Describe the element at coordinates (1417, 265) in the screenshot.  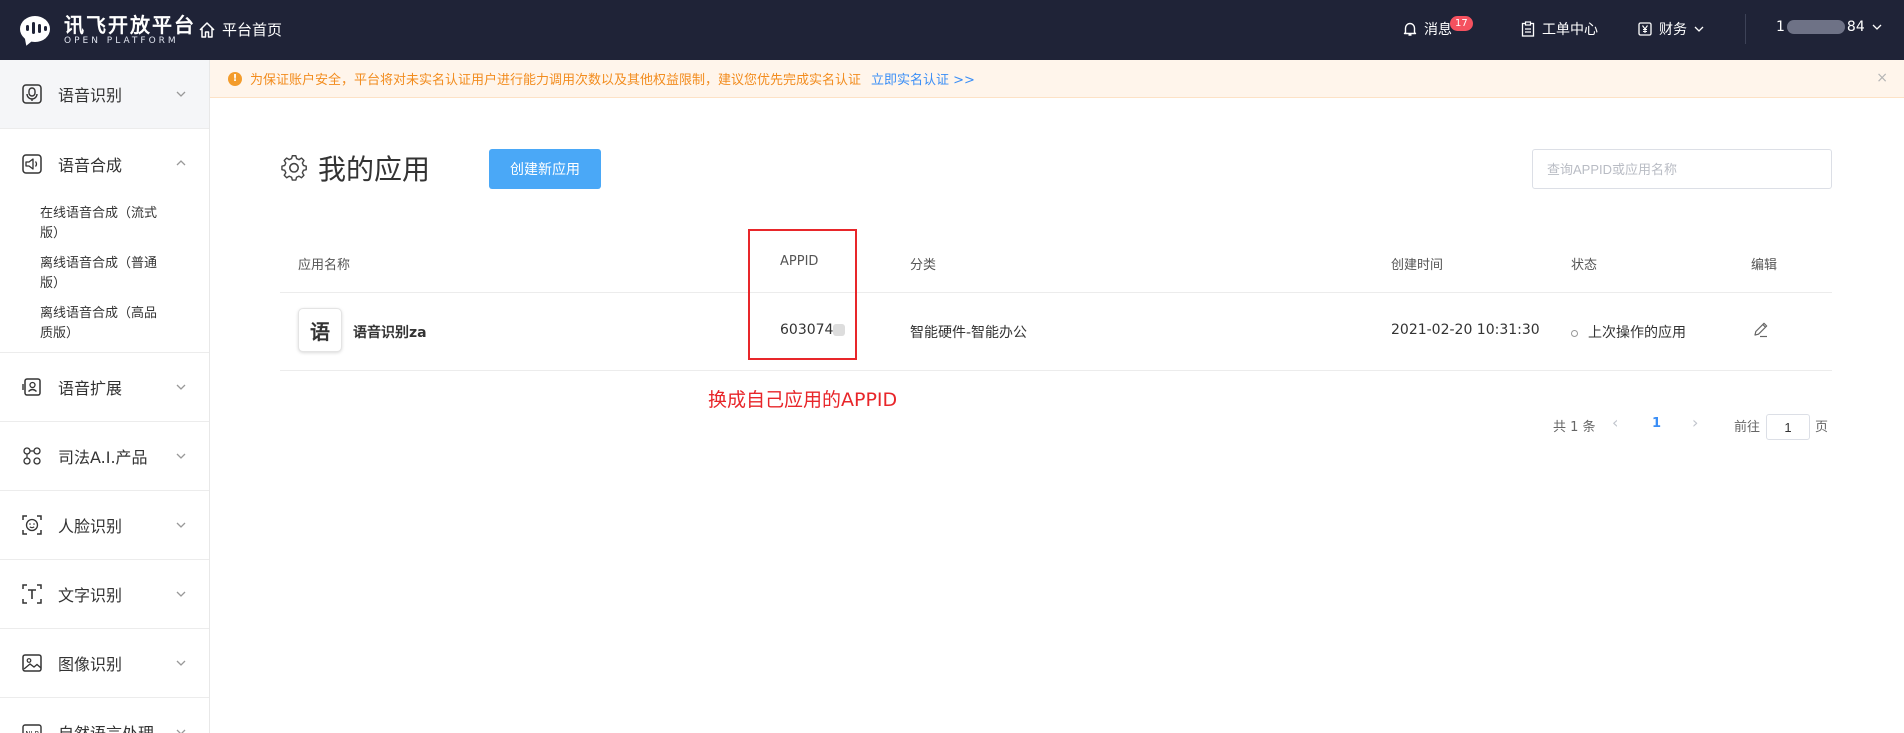
I see `column-header-created: 创建时间` at that location.